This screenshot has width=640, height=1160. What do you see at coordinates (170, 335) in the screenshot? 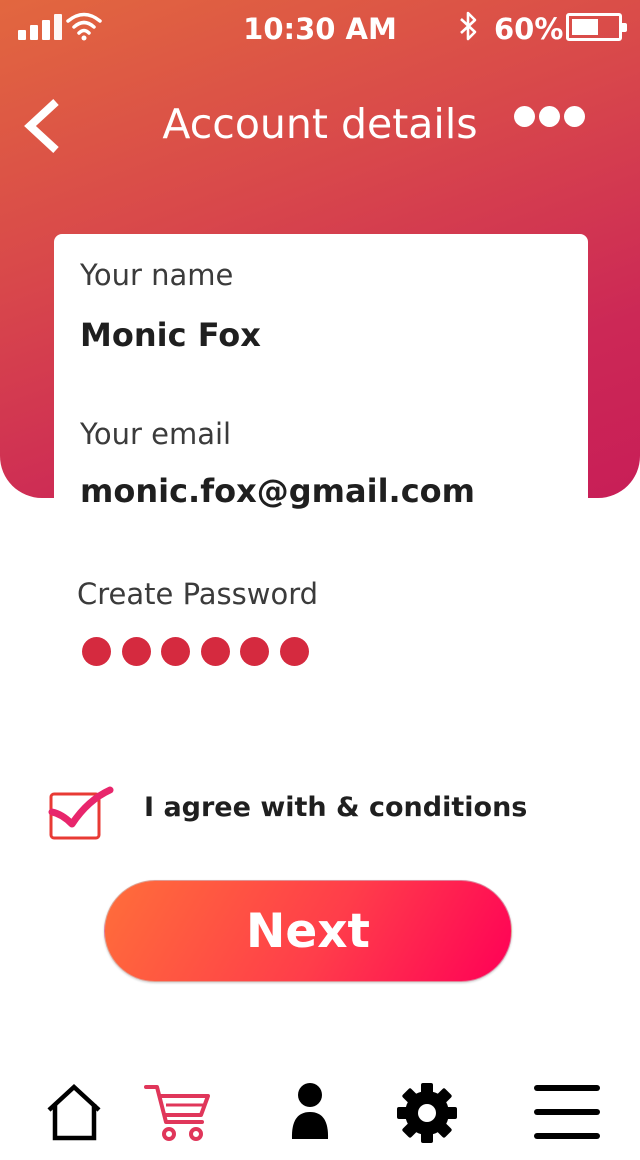
I see `name-field: Monic Fox` at bounding box center [170, 335].